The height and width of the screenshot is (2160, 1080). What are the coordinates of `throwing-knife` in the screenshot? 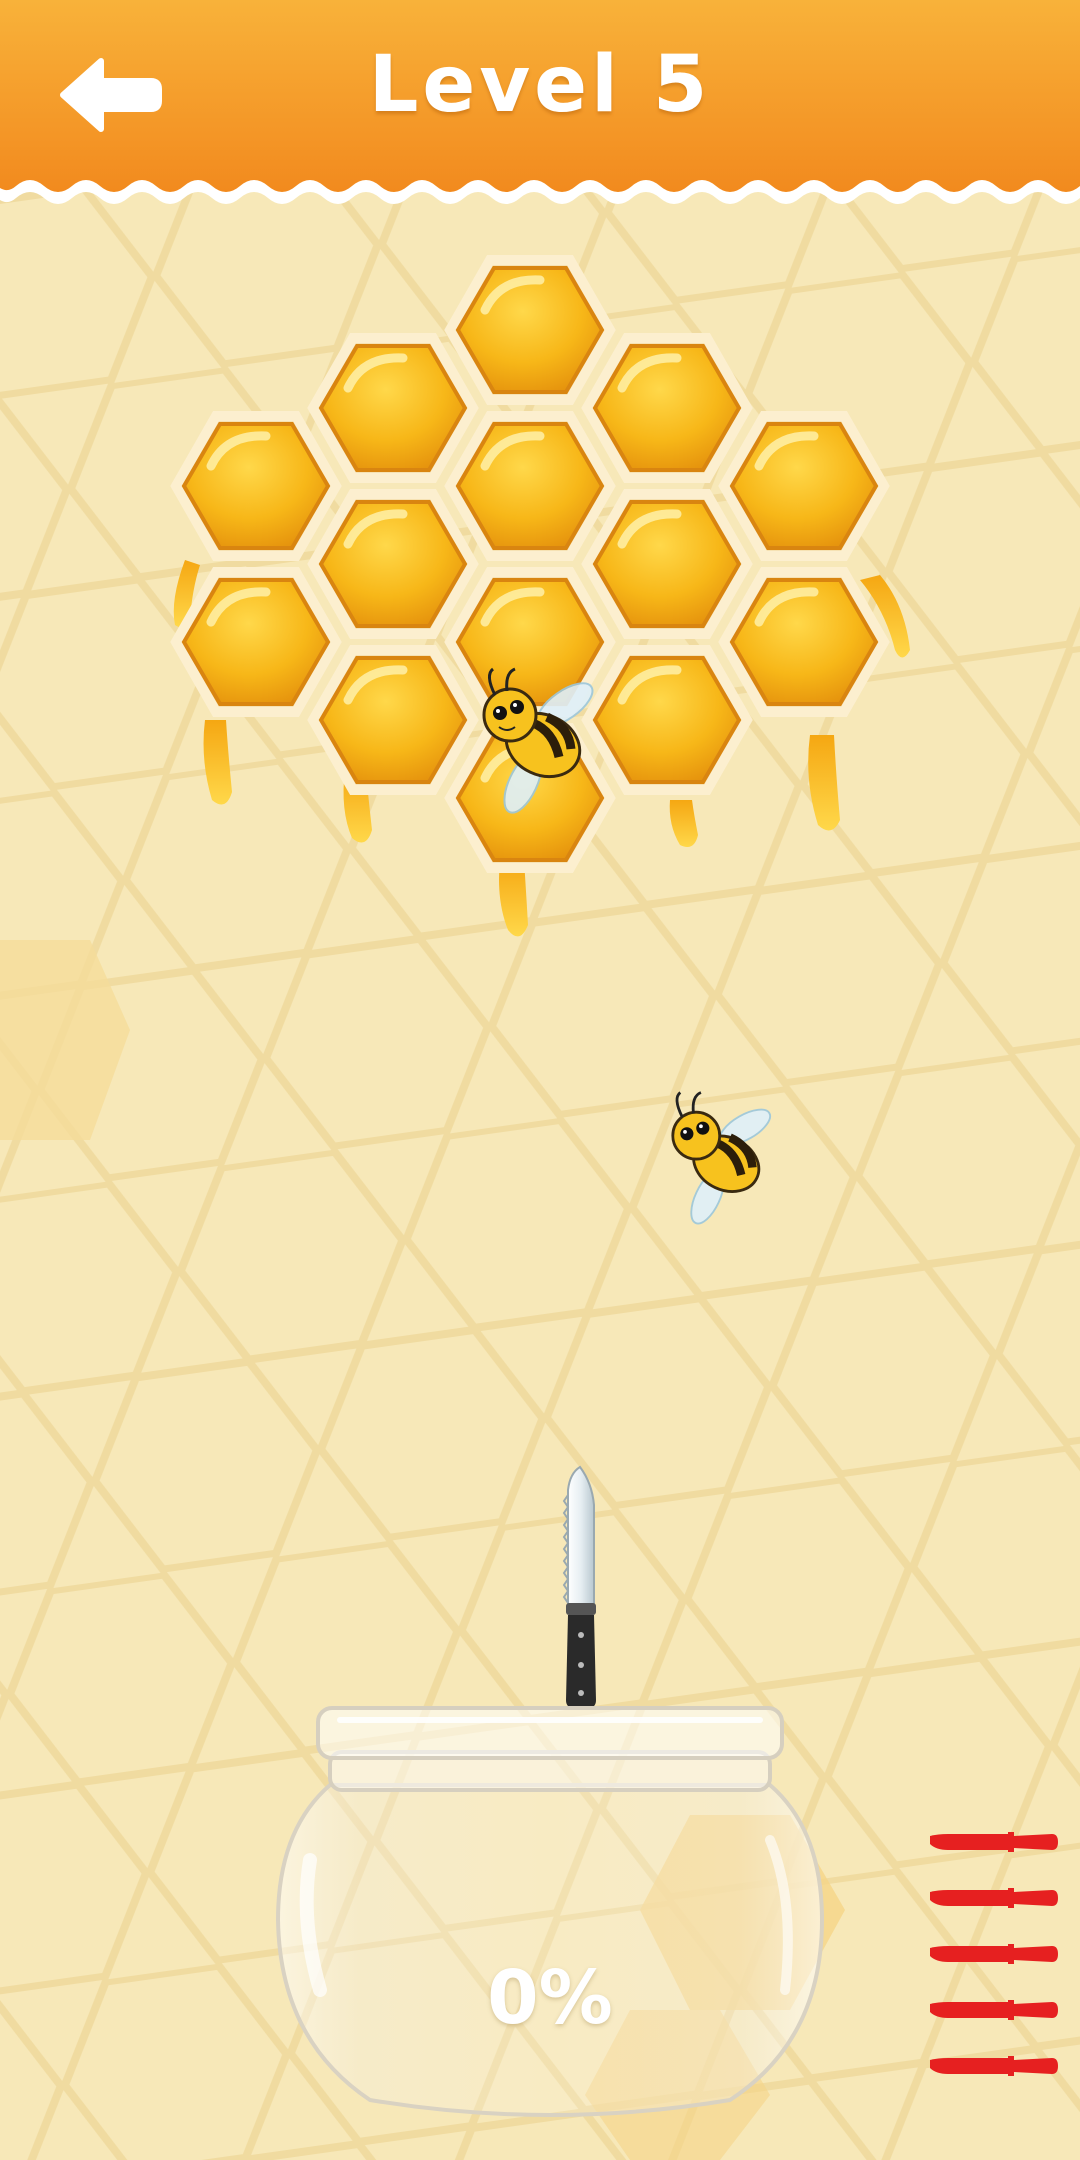 It's located at (580, 1587).